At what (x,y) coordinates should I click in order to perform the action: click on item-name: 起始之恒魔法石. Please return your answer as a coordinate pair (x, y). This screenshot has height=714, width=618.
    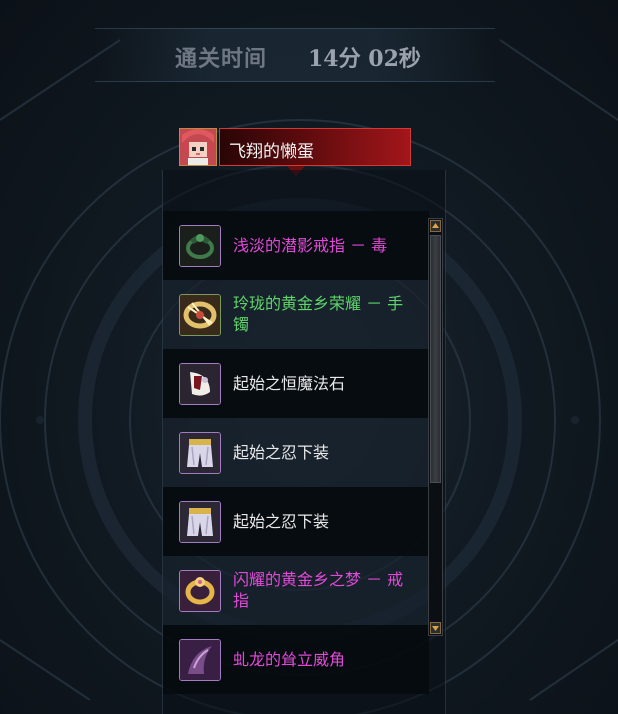
    Looking at the image, I should click on (289, 383).